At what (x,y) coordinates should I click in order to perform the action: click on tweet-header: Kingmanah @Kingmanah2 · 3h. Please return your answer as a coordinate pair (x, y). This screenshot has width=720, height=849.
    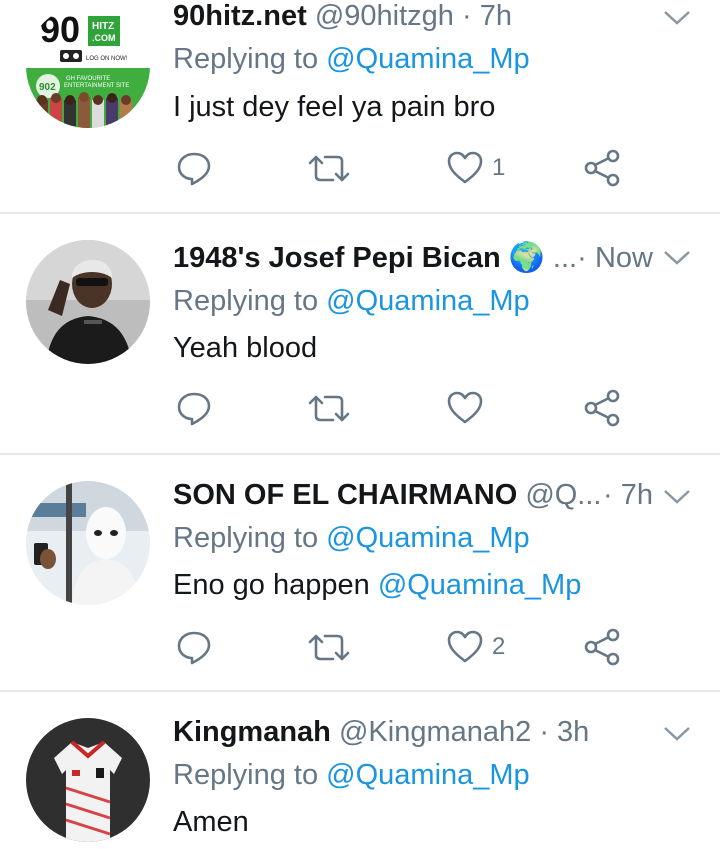
    Looking at the image, I should click on (413, 732).